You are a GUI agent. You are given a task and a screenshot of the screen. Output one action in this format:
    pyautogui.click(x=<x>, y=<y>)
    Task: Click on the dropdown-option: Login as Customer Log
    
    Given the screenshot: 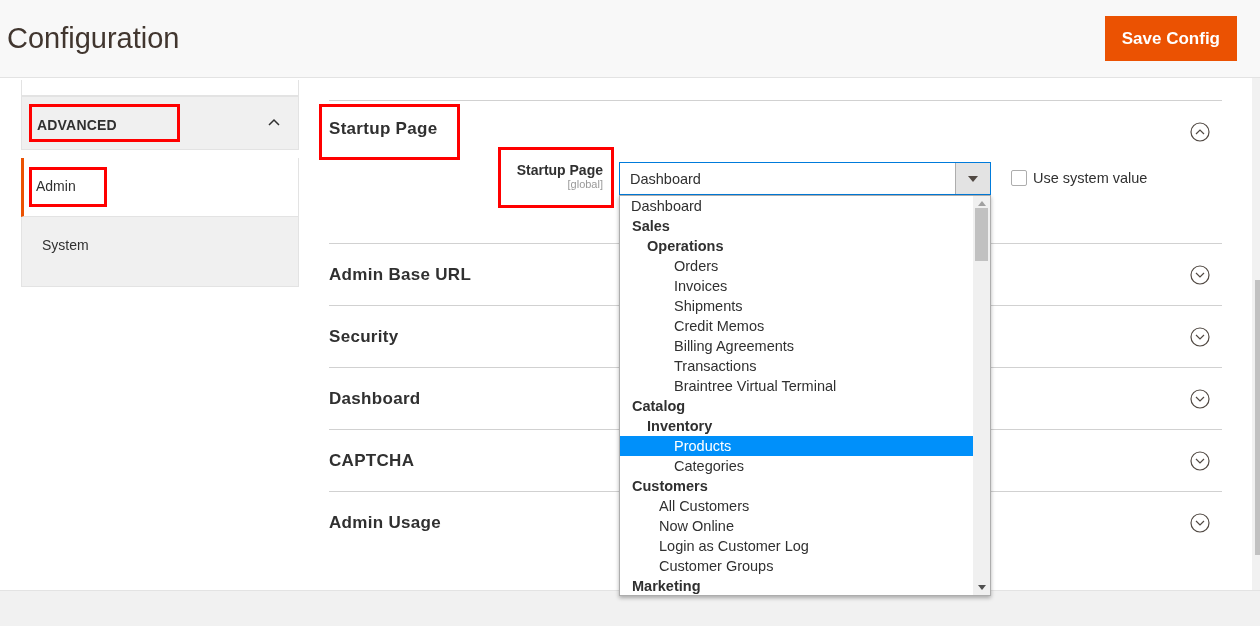 What is the action you would take?
    pyautogui.click(x=796, y=546)
    